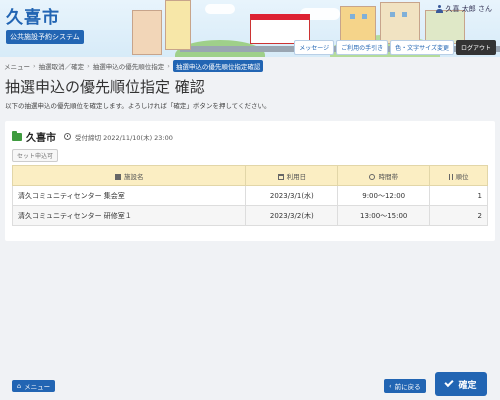 The image size is (500, 400). Describe the element at coordinates (45, 37) in the screenshot. I see `system-name: 公共施設予約システム` at that location.